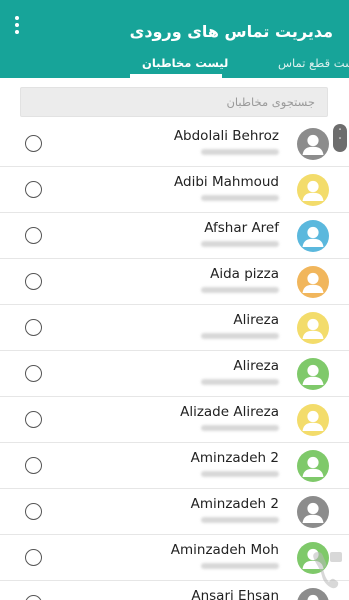 Image resolution: width=349 pixels, height=600 pixels. Describe the element at coordinates (174, 282) in the screenshot. I see `contact-row: Aida pizza` at that location.